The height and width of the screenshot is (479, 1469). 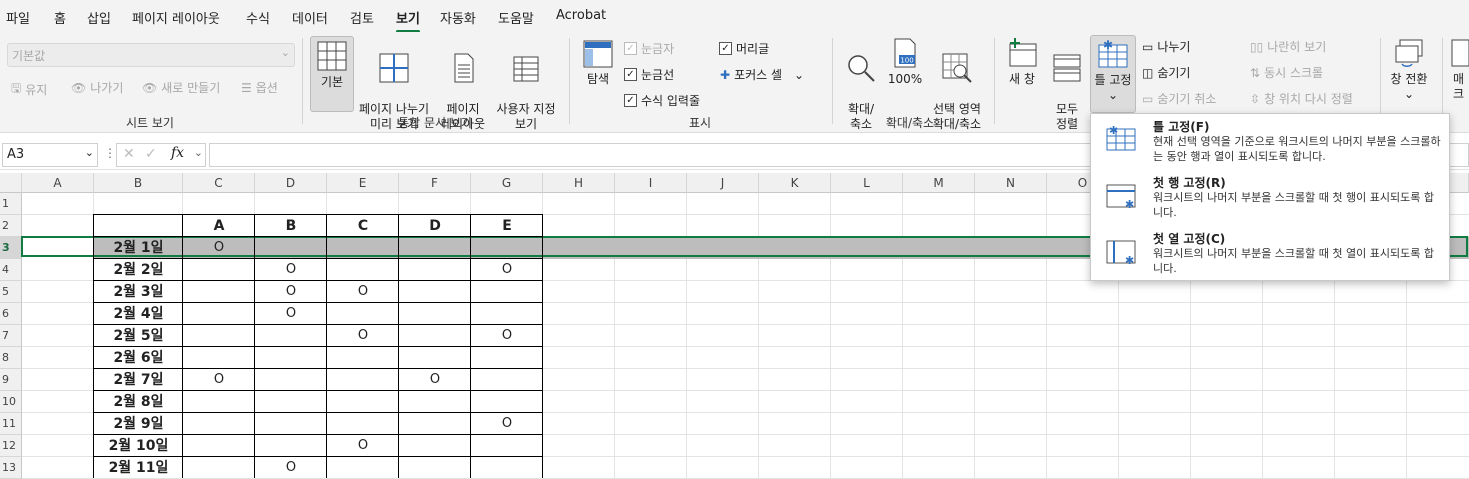 What do you see at coordinates (363, 226) in the screenshot?
I see `table-header-c: C` at bounding box center [363, 226].